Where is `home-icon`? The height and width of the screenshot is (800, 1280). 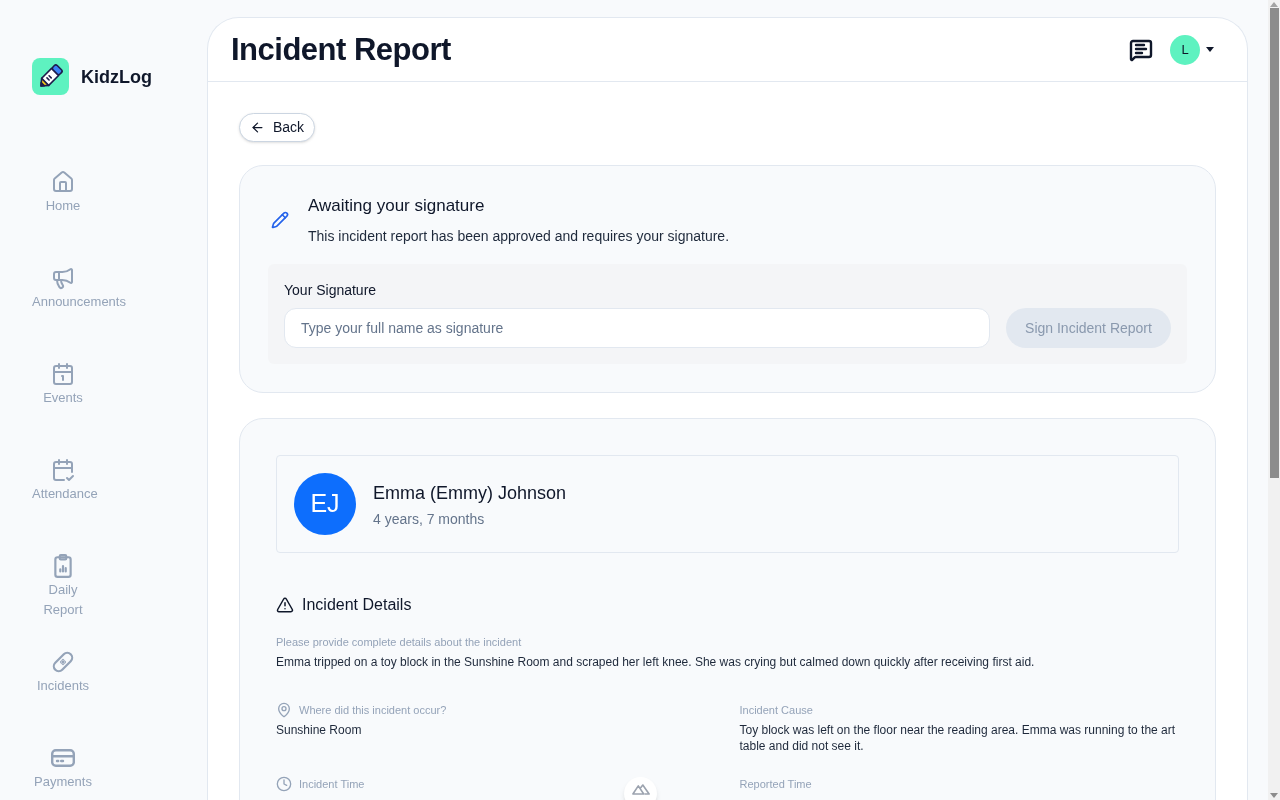
home-icon is located at coordinates (63, 182).